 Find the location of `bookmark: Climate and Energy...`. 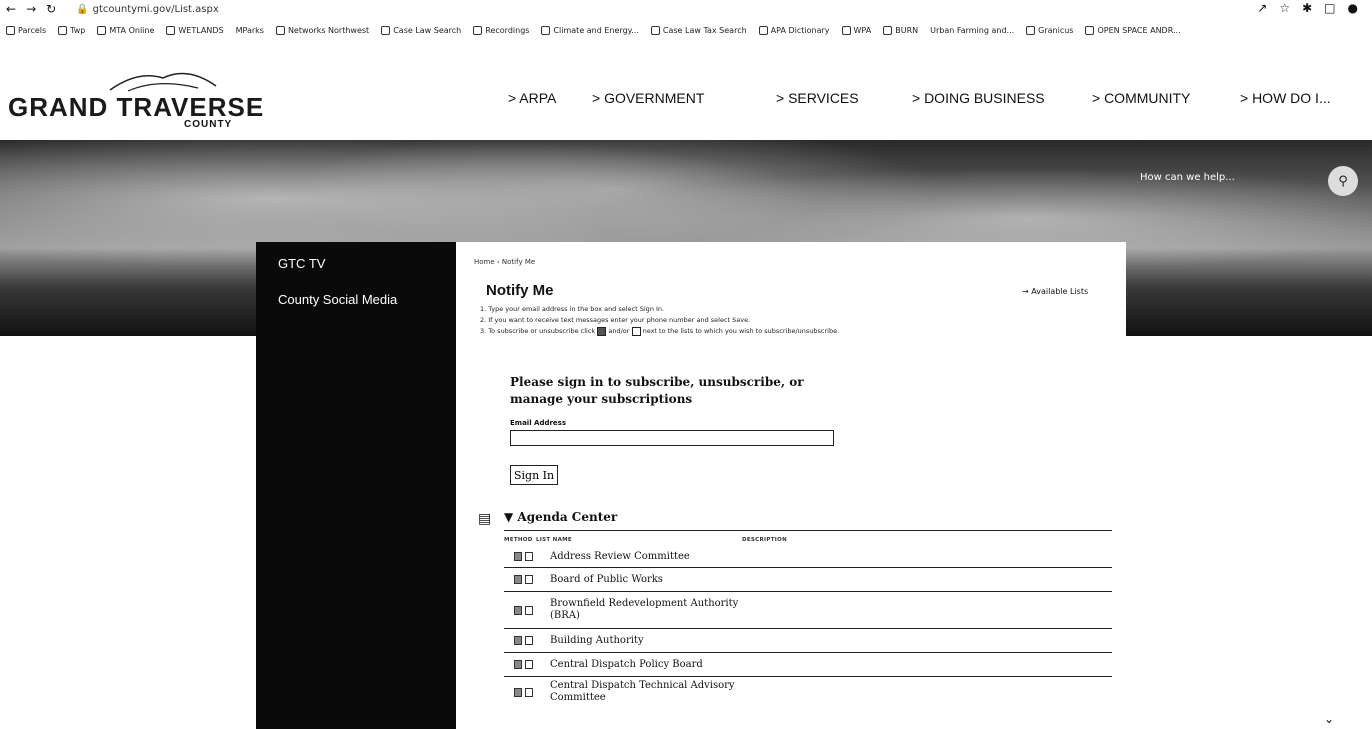

bookmark: Climate and Energy... is located at coordinates (590, 30).